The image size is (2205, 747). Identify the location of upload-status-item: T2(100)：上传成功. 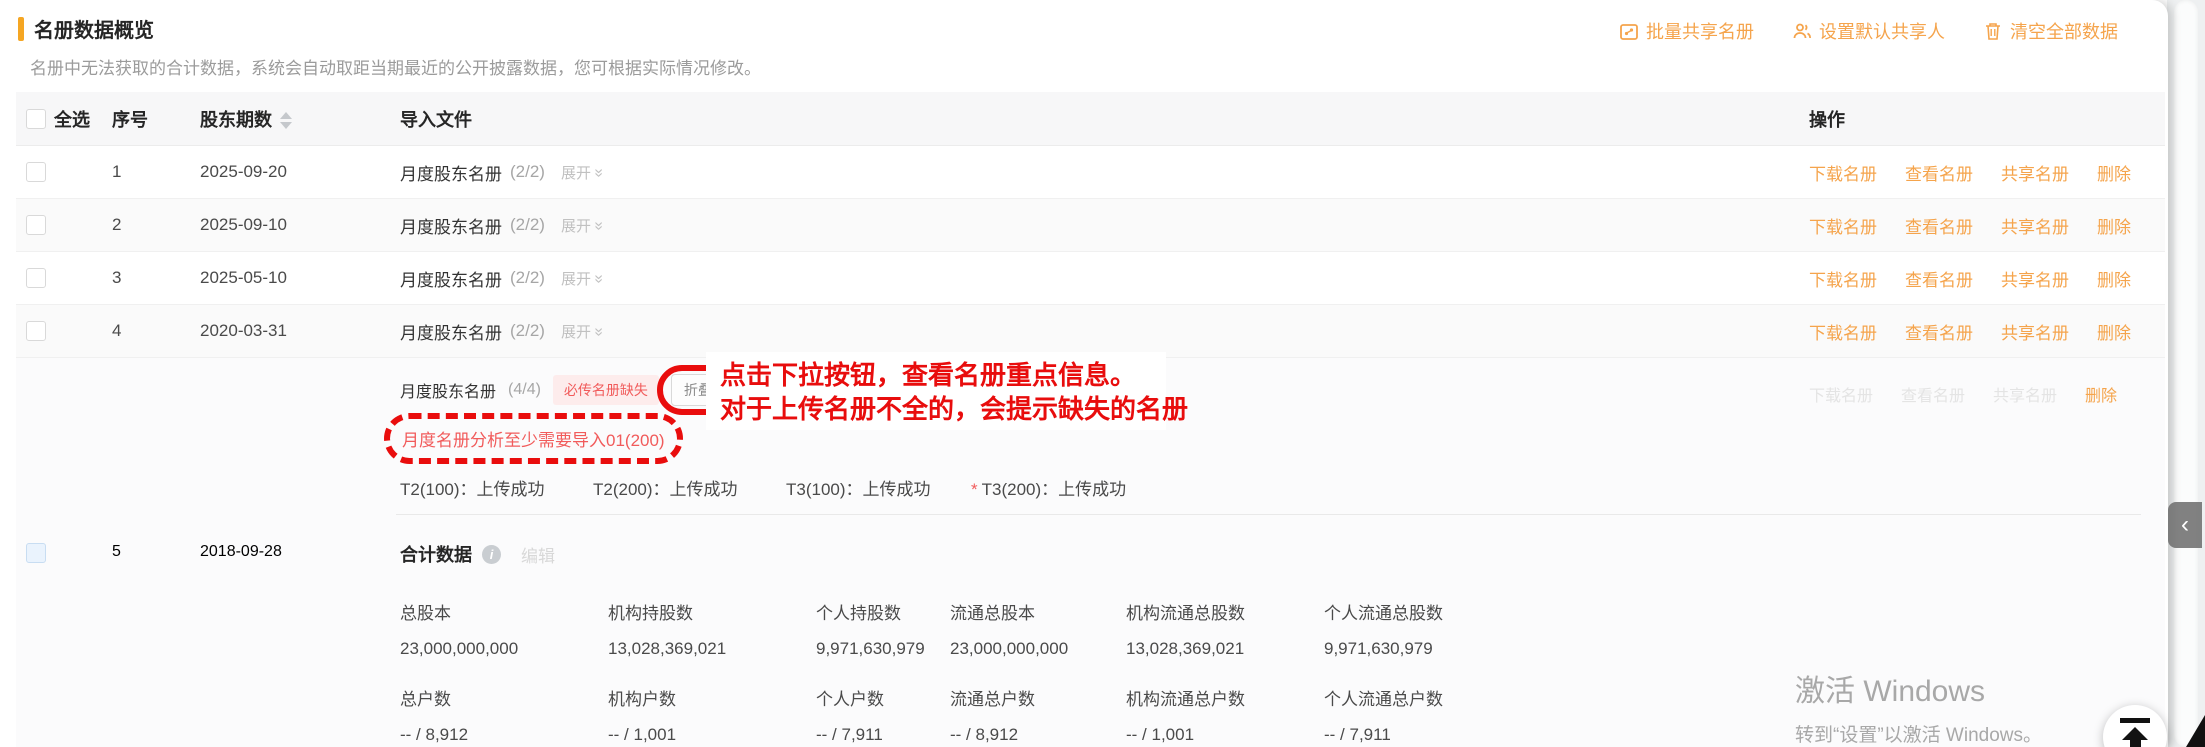
(472, 489).